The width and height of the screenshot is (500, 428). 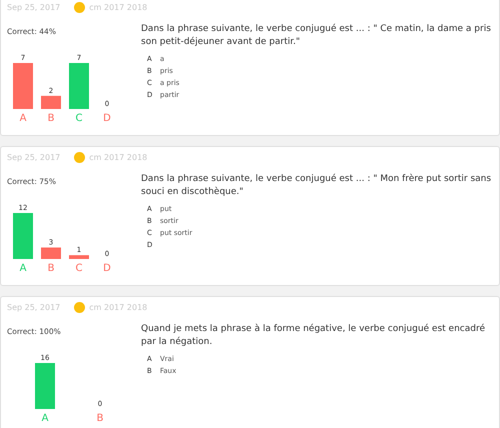 I want to click on question-text: Dans la phrase suivante, le verbe conjugué est ... : " Mon frère put sortir sans souci en discothèque.", so click(x=316, y=185).